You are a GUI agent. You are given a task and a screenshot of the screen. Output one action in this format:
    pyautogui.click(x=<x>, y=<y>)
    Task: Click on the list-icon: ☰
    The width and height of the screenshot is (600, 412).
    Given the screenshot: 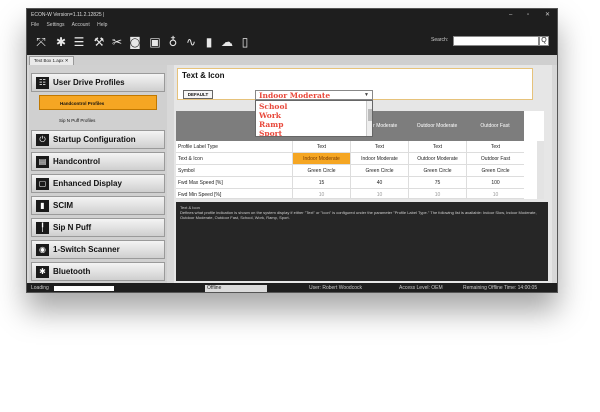 What is the action you would take?
    pyautogui.click(x=79, y=42)
    